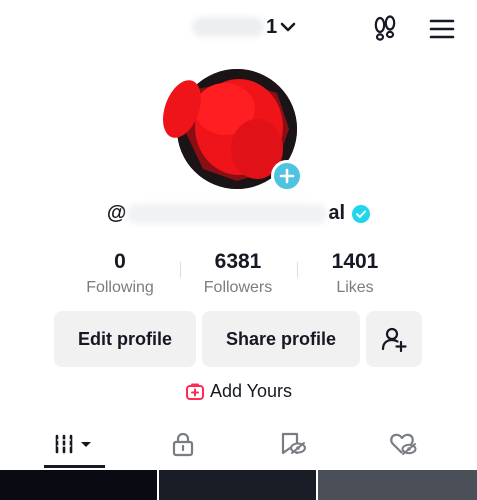 This screenshot has height=500, width=477. I want to click on add-avatar-button, so click(287, 176).